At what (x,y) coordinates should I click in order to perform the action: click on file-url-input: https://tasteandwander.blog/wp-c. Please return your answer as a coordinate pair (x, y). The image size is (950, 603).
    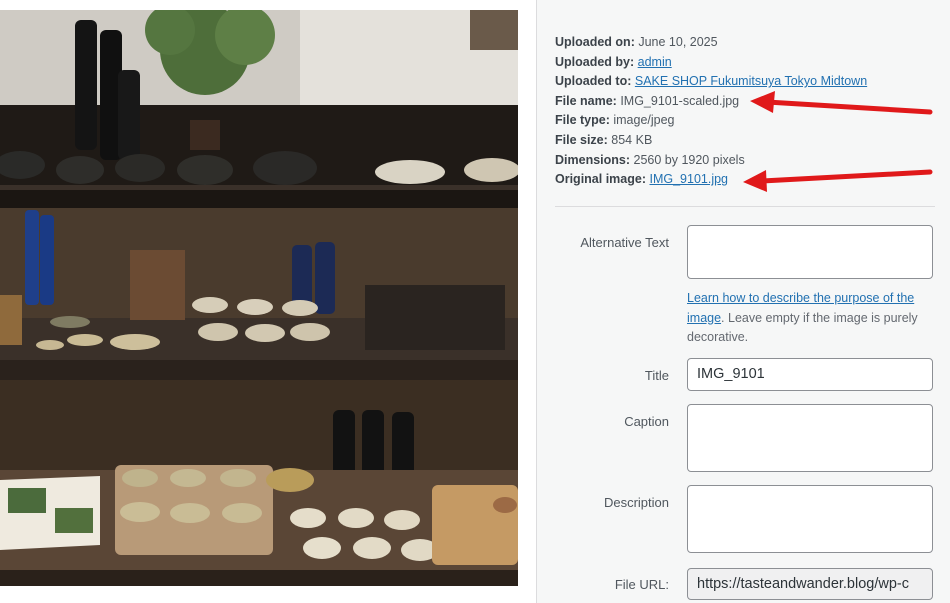
    Looking at the image, I should click on (810, 584).